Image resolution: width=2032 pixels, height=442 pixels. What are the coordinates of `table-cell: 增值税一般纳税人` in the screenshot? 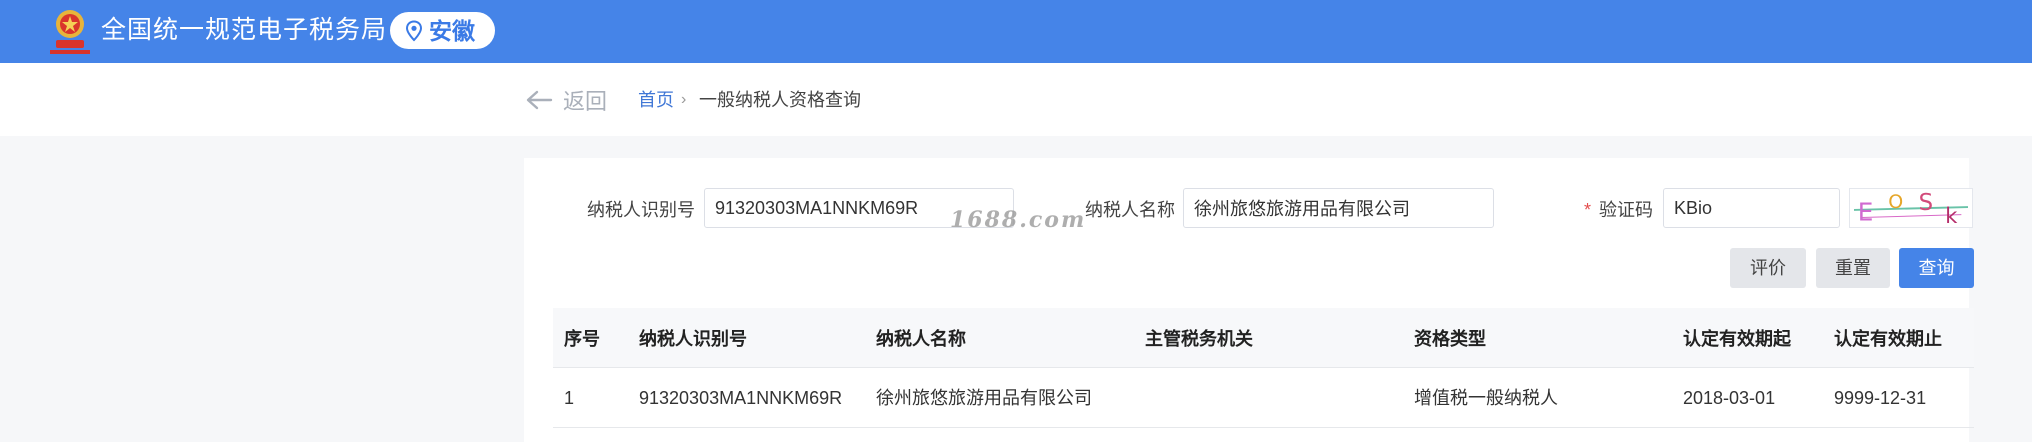 It's located at (1486, 398).